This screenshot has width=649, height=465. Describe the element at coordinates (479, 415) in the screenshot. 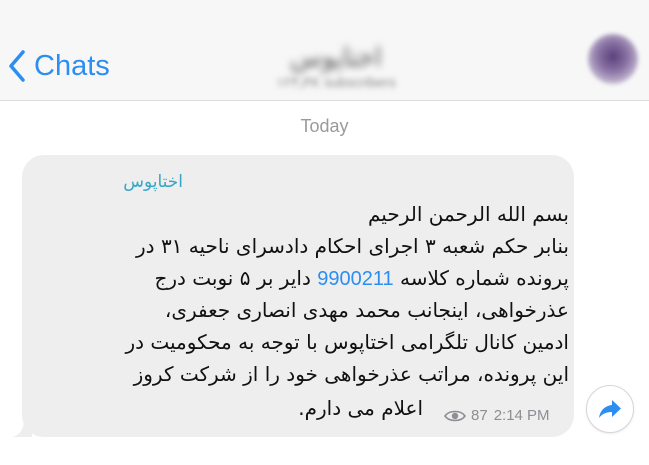

I see `view-count: 87` at that location.